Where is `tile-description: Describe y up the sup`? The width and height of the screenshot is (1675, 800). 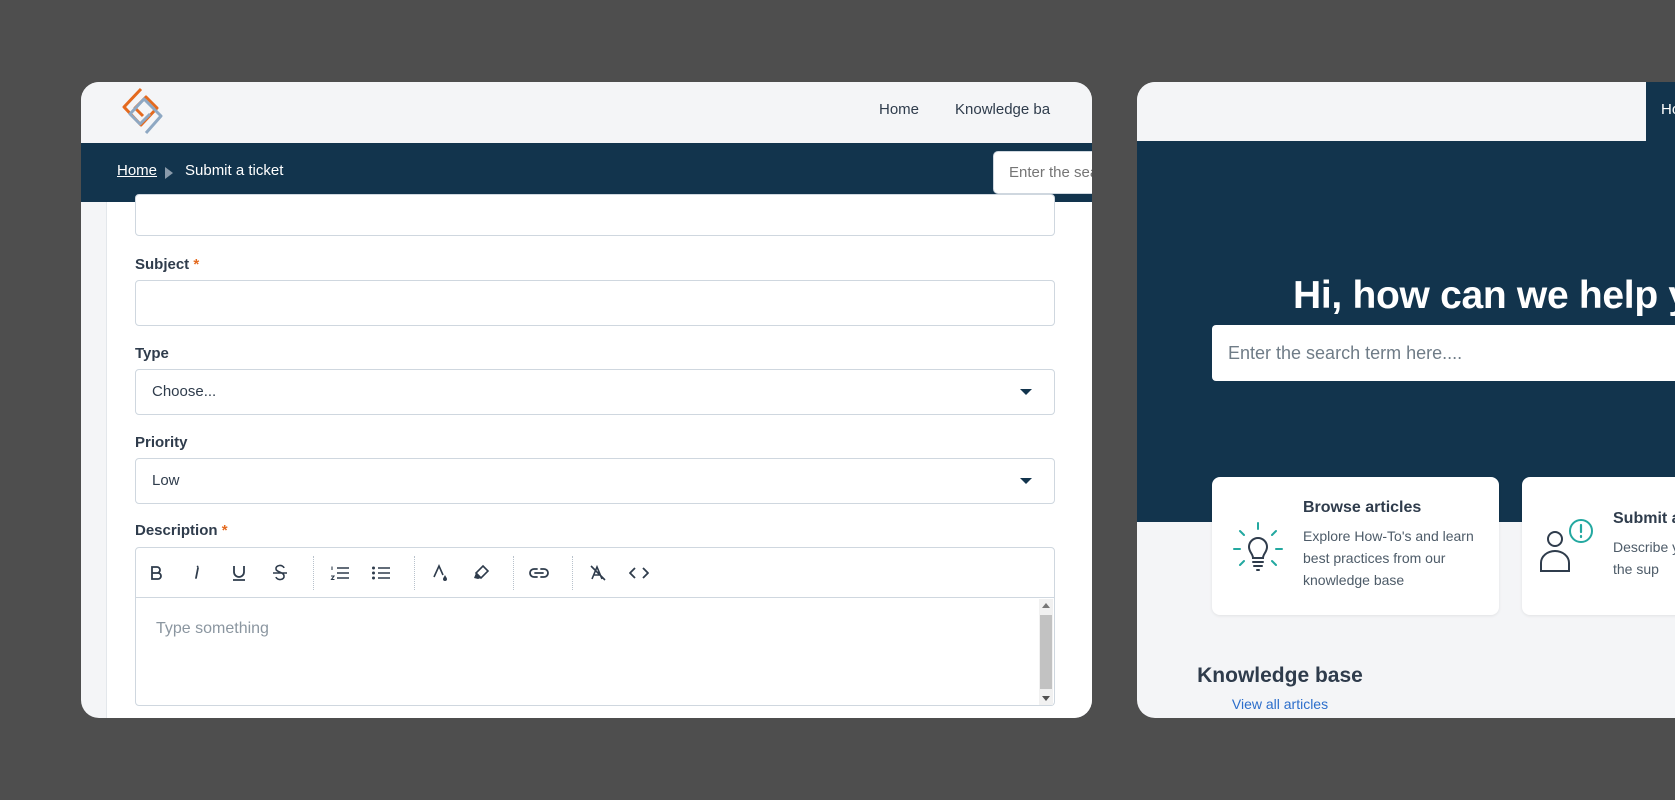 tile-description: Describe y up the sup is located at coordinates (1644, 558).